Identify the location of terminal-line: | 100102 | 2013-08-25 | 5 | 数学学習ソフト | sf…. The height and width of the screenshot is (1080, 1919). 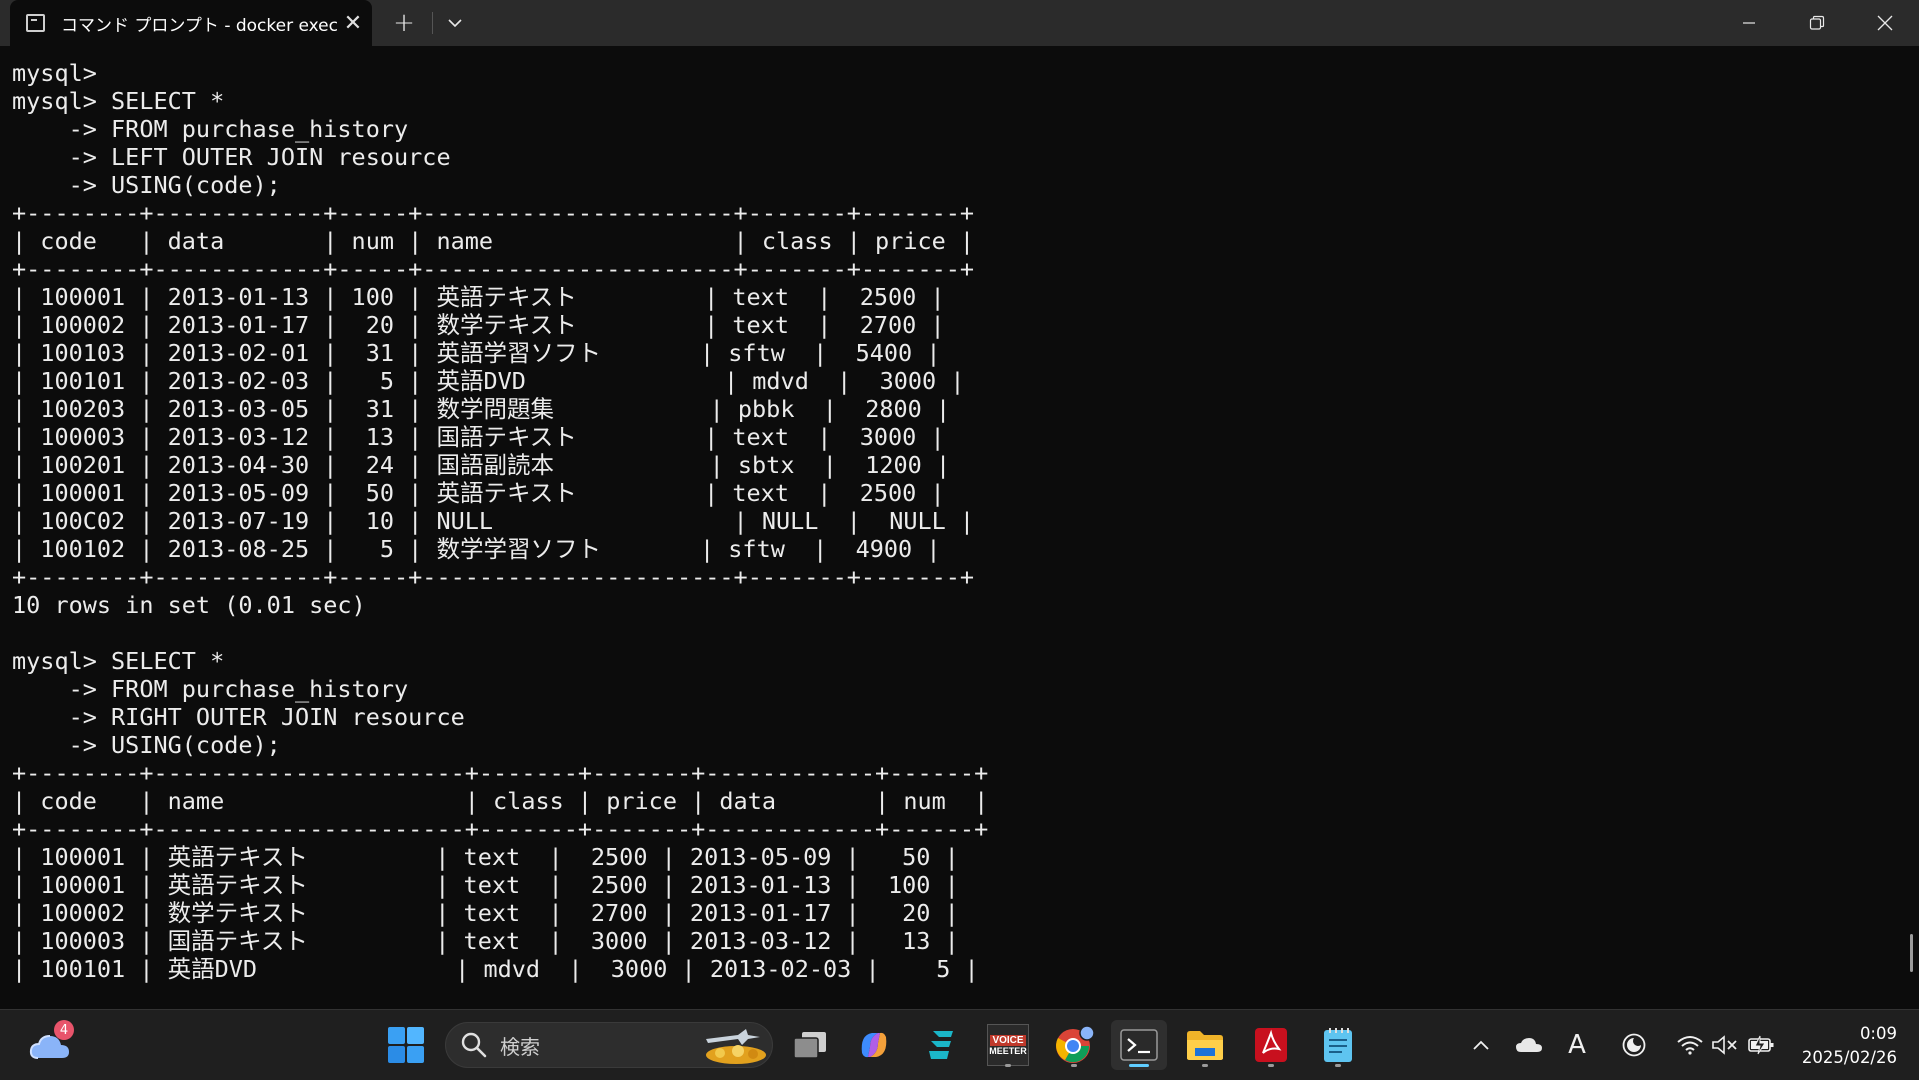
(476, 549).